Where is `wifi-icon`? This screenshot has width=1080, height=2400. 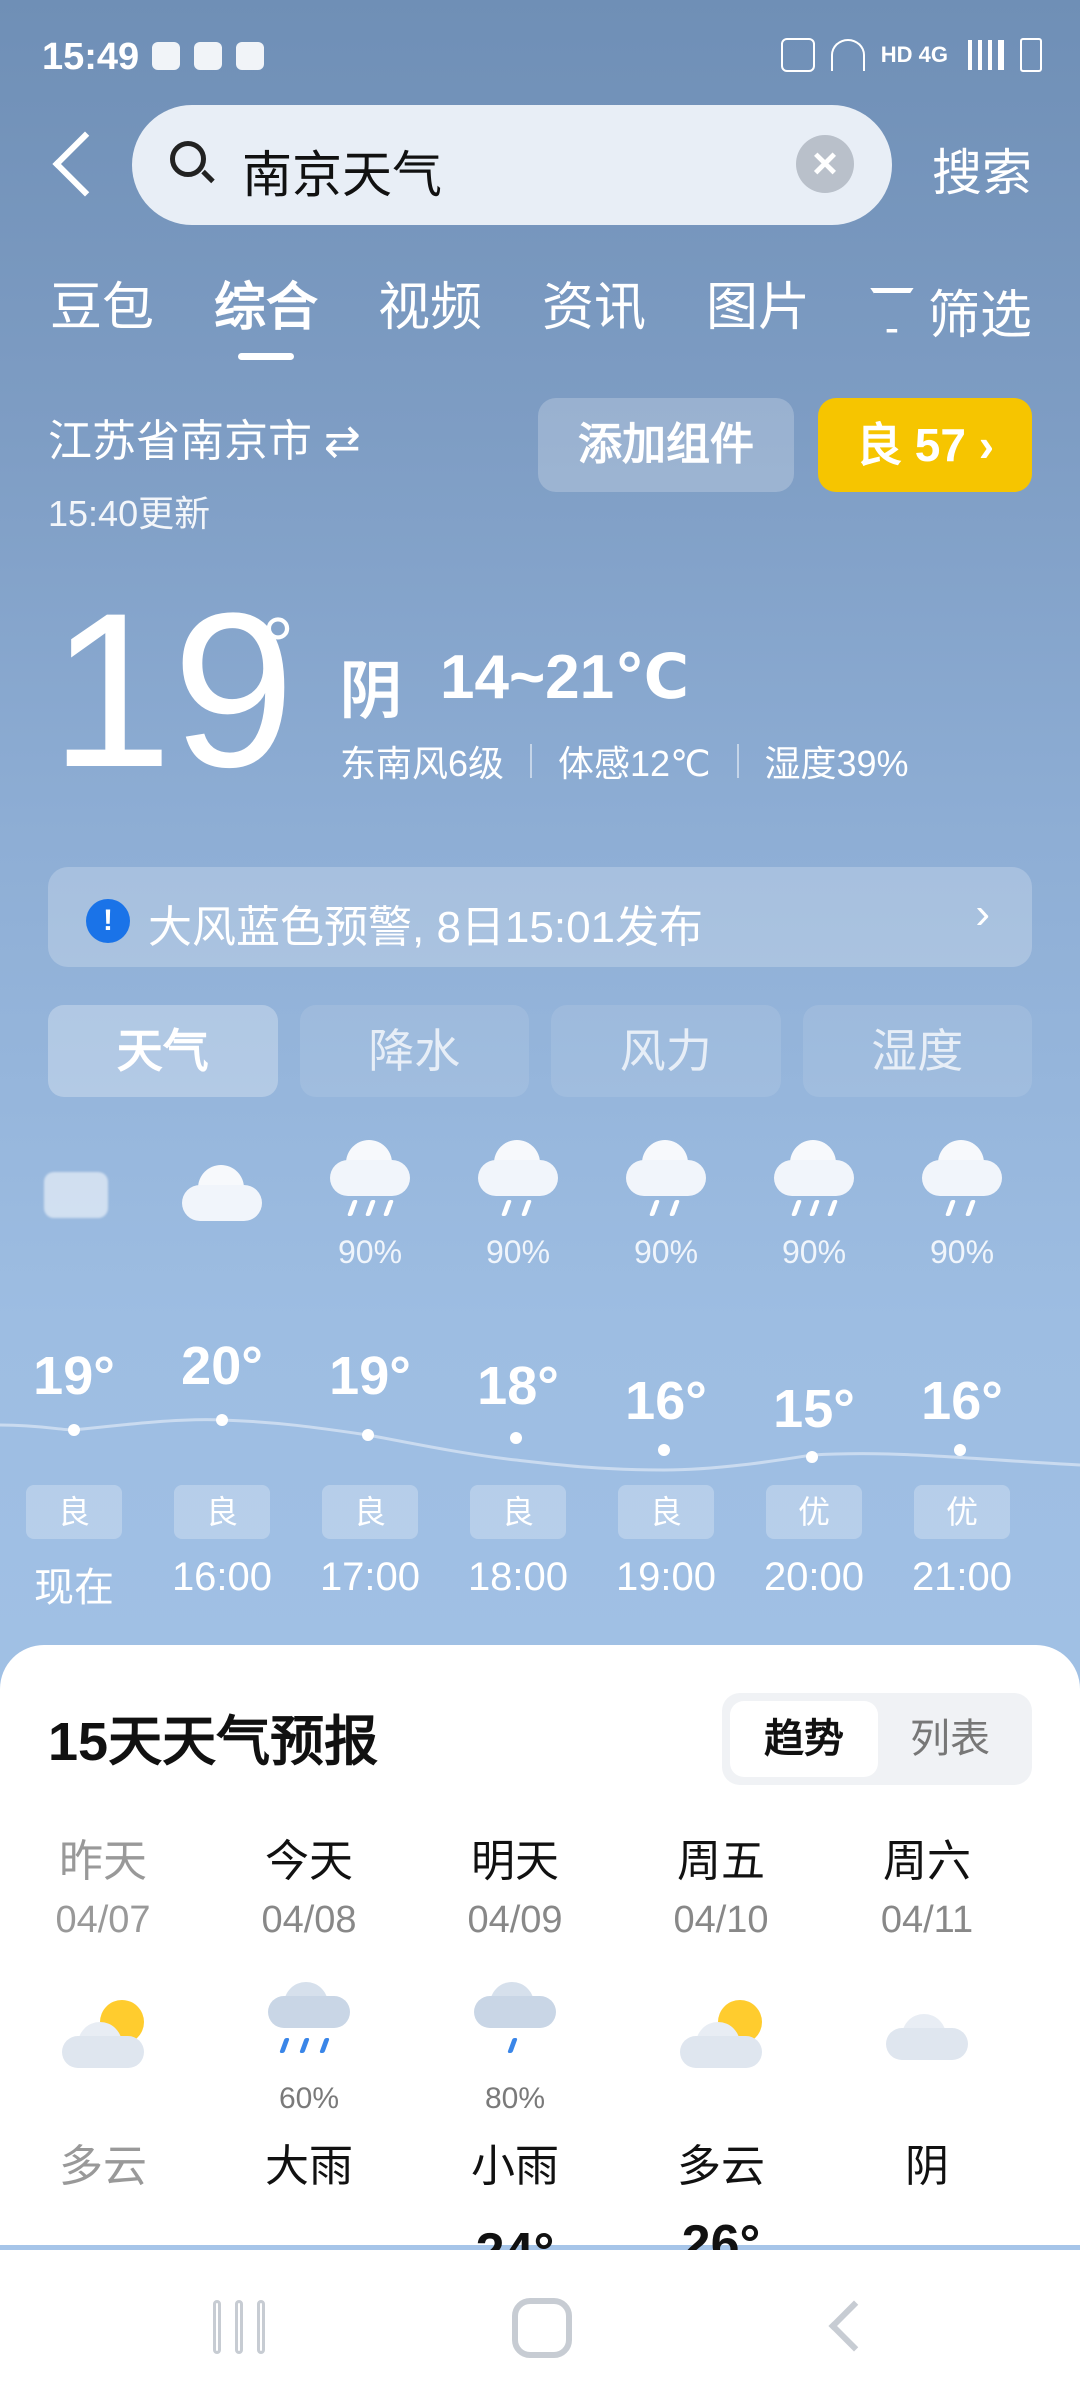
wifi-icon is located at coordinates (847, 55).